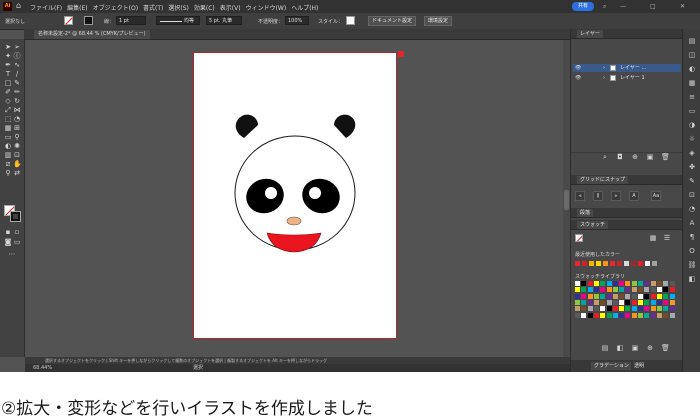 The image size is (700, 420). Describe the element at coordinates (620, 348) in the screenshot. I see `swatch-options-icon: ◧` at that location.